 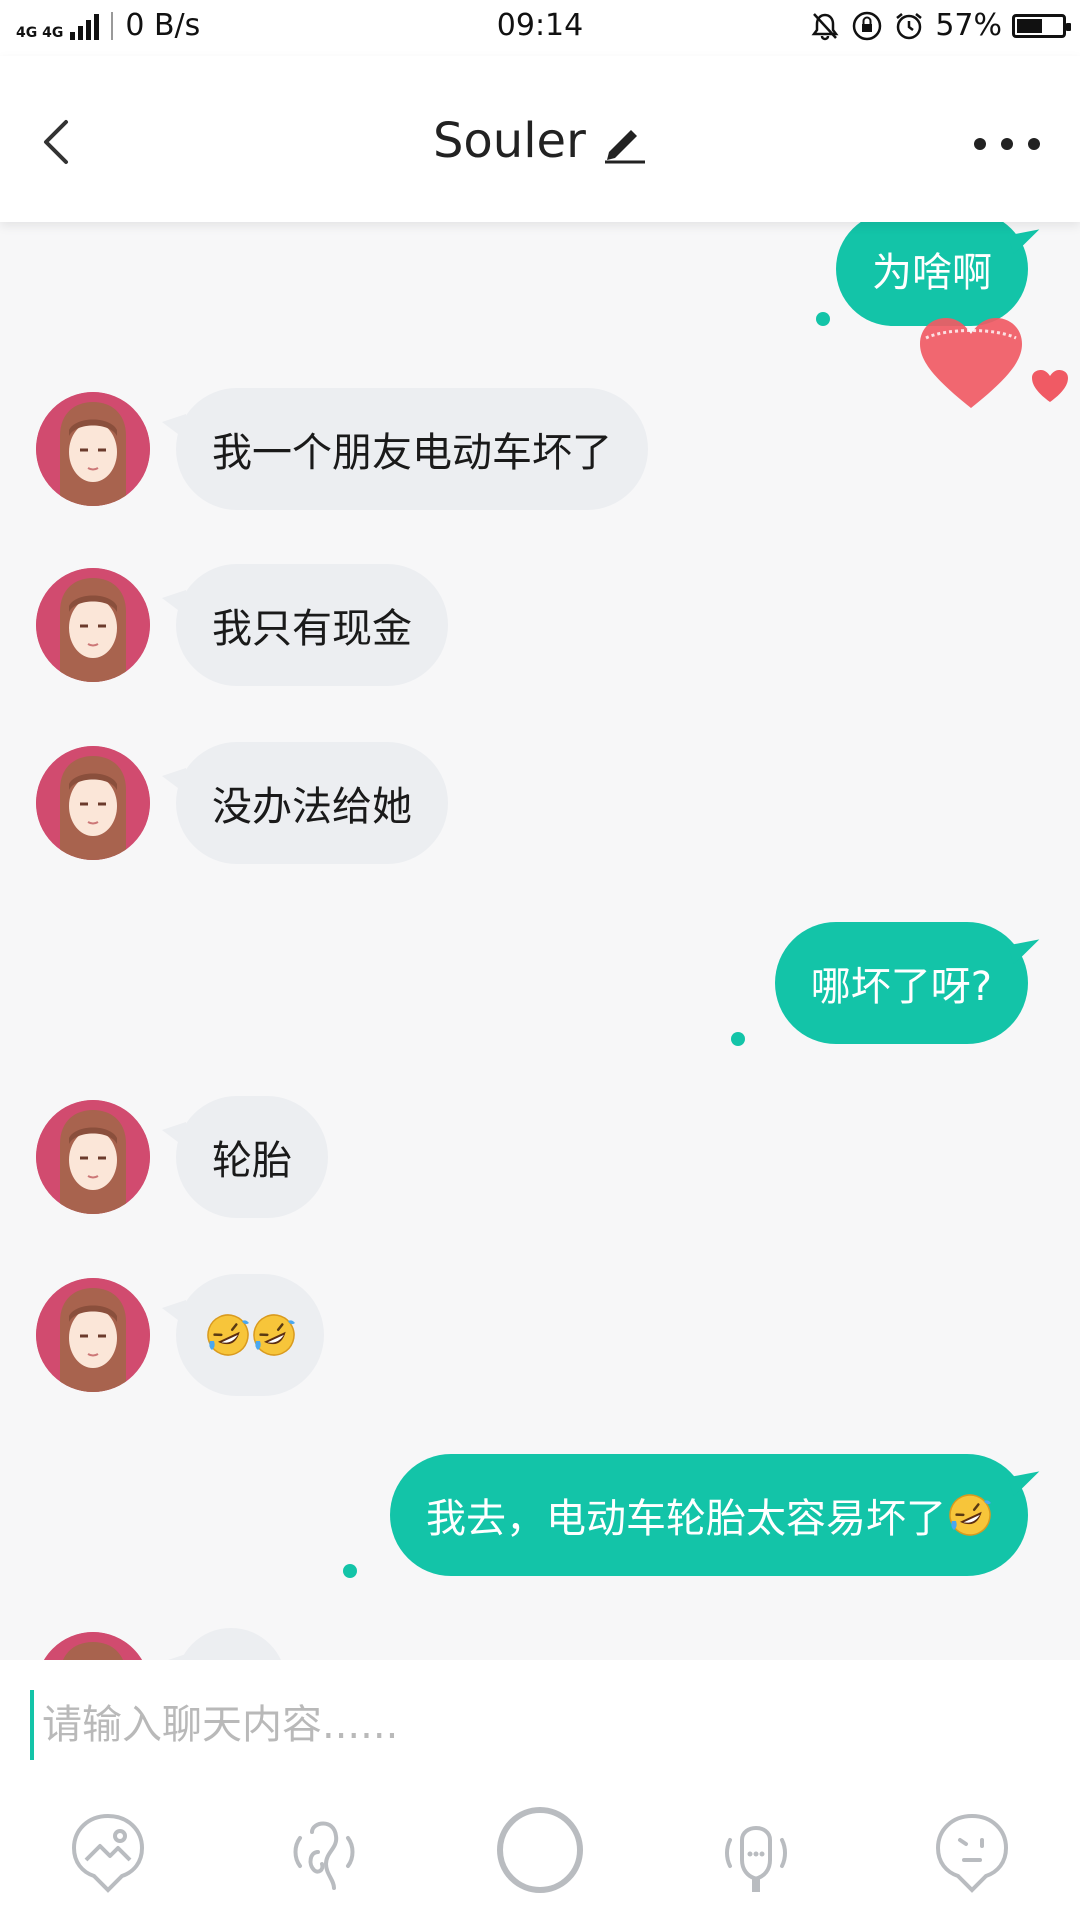 What do you see at coordinates (909, 25) in the screenshot?
I see `alarm-icon` at bounding box center [909, 25].